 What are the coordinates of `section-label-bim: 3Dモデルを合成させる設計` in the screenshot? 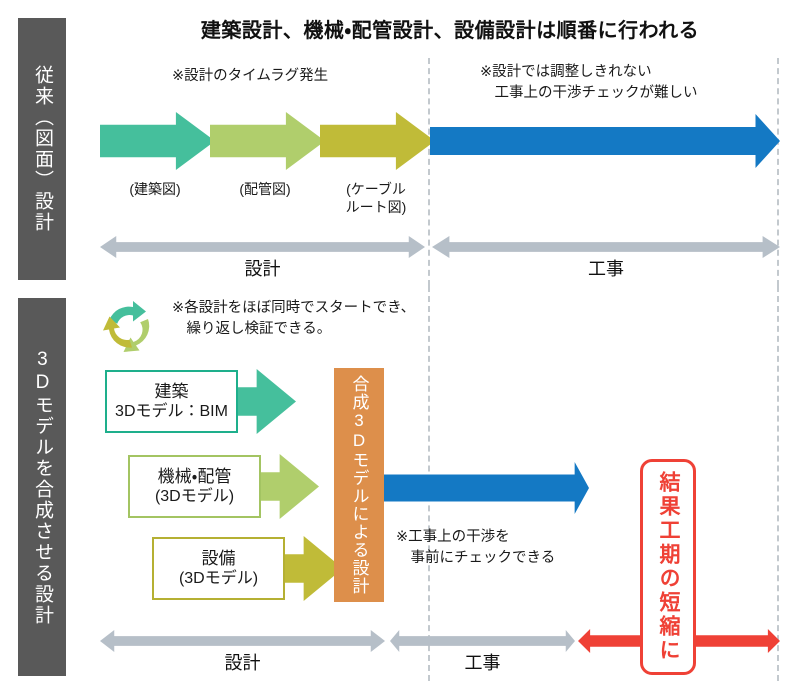 It's located at (42, 487).